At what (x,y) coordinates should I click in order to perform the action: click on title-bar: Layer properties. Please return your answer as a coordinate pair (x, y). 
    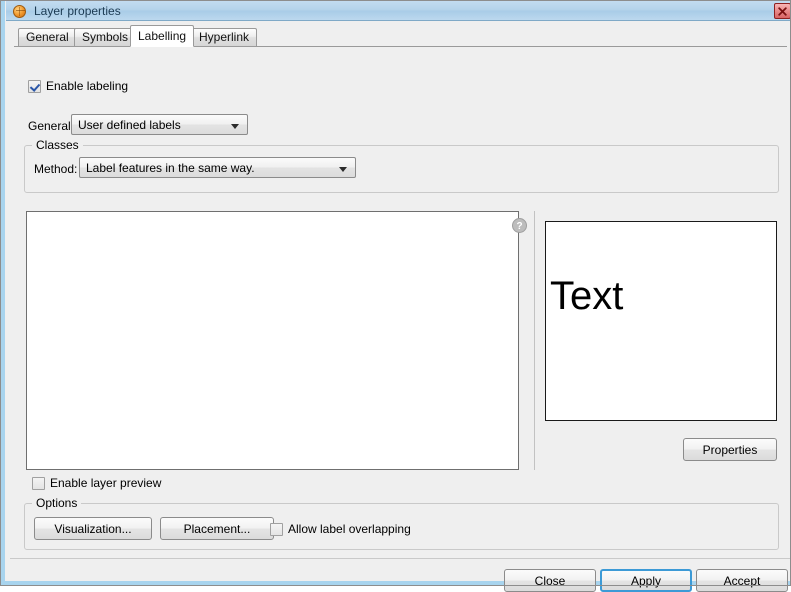
    Looking at the image, I should click on (398, 11).